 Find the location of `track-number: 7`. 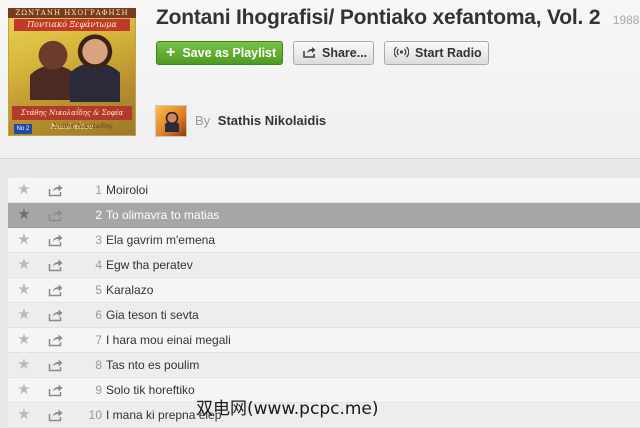

track-number: 7 is located at coordinates (98, 340).